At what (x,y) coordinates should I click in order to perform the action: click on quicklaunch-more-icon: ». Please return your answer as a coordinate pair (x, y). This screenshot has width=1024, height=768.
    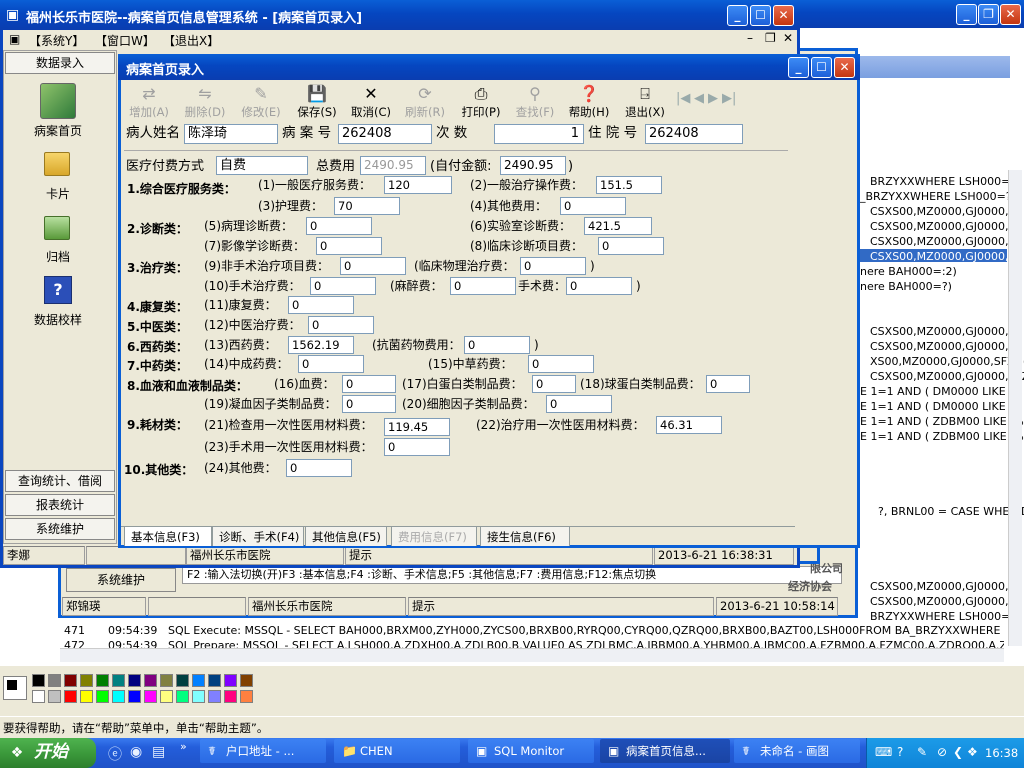
    Looking at the image, I should click on (183, 746).